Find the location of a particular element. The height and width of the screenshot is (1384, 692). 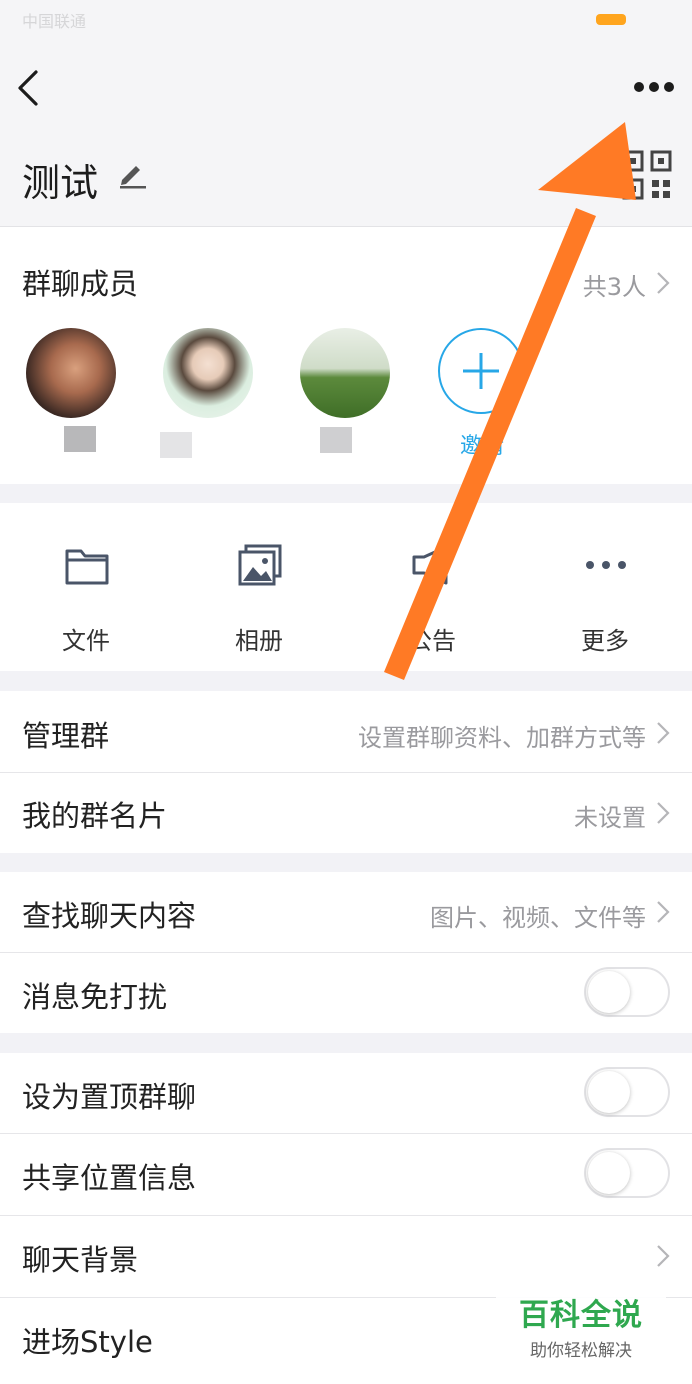

entrance-style-label: 进场Style is located at coordinates (87, 1342).